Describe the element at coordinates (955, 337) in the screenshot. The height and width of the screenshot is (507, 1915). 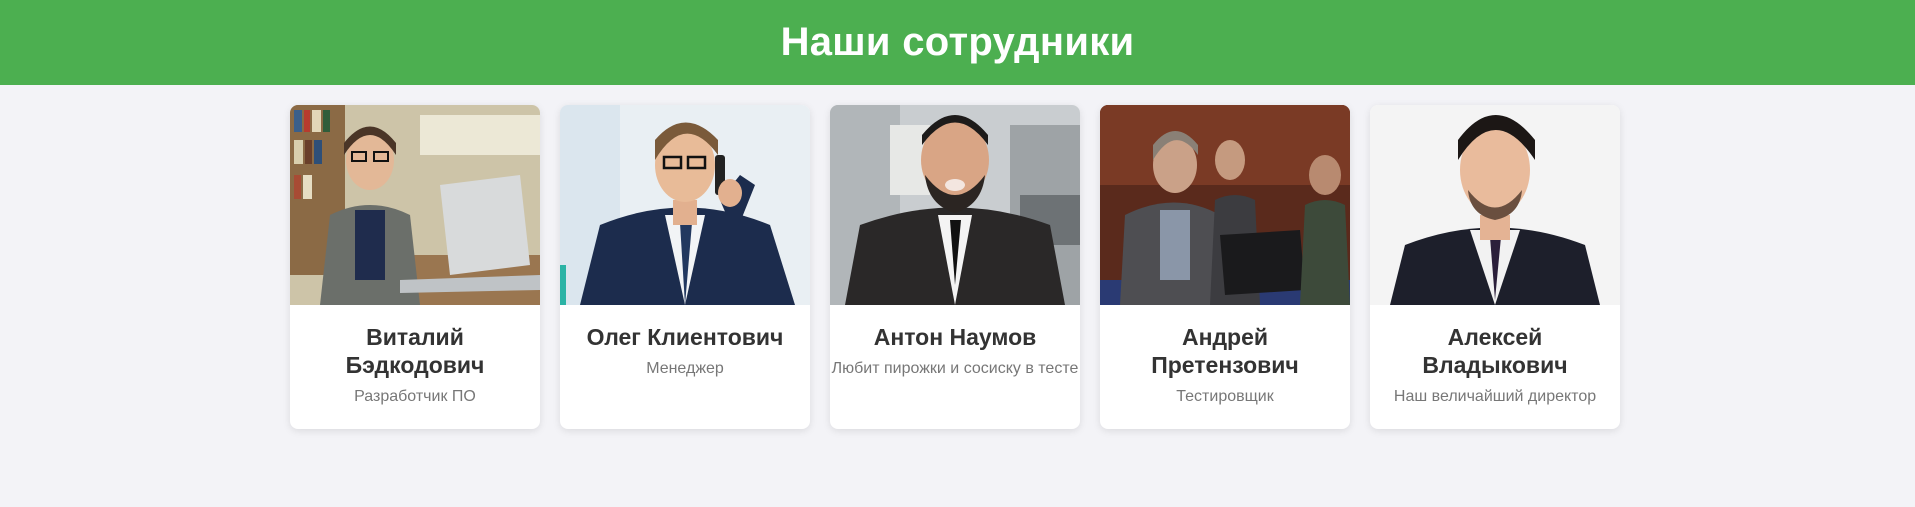
I see `employee-name: Антон Наумов` at that location.